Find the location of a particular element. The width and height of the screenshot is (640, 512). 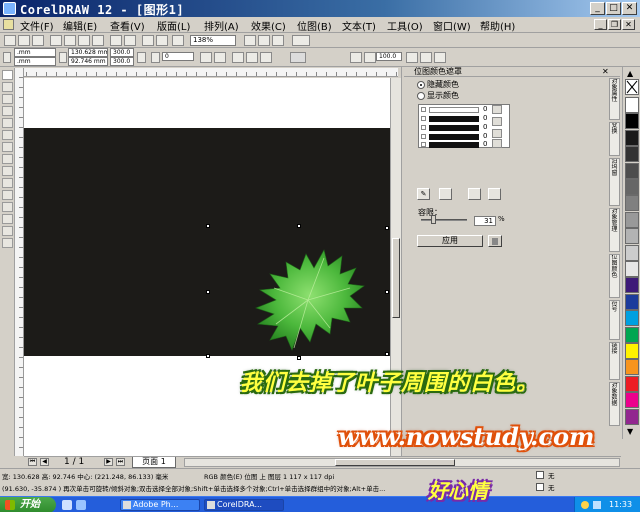

vertical-ruler is located at coordinates (19, 262).